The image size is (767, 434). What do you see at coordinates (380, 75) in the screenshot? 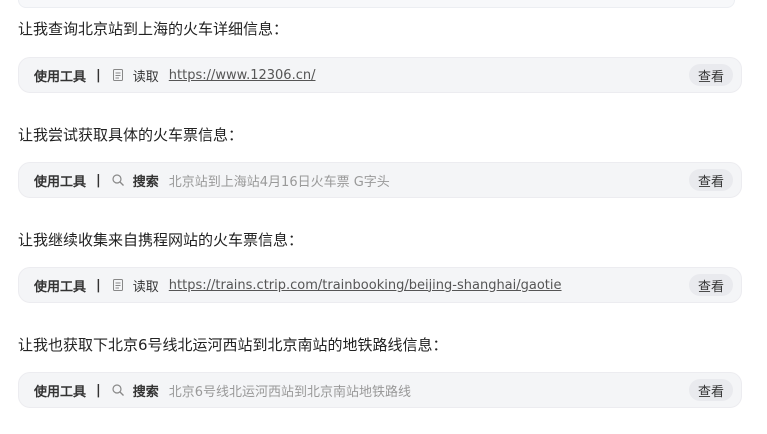
I see `tool-call-bar-1: 使用工具 | 读取 https://www.12306.cn/ 查看` at bounding box center [380, 75].